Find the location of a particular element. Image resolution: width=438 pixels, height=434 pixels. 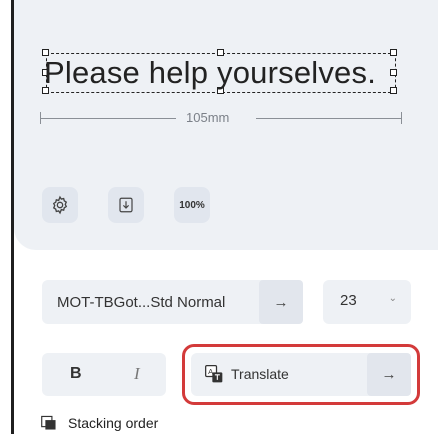

stacking-order-label: Stacking order is located at coordinates (113, 423).